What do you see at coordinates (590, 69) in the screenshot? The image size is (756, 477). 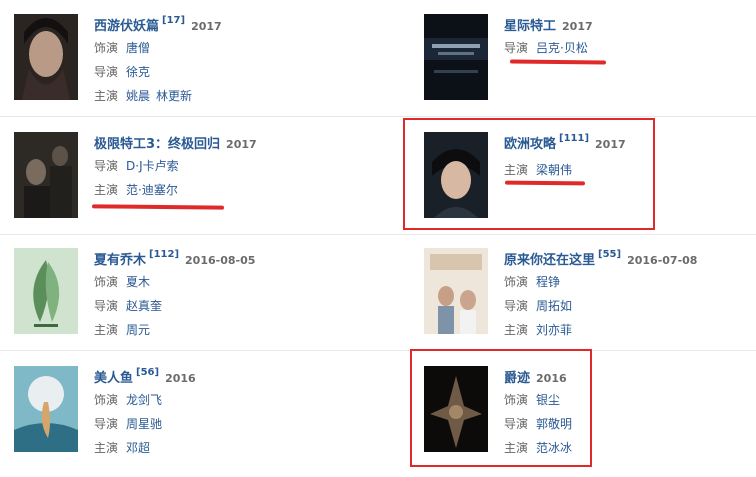 I see `film-card: 星际特工 2017 导演 吕克·贝松` at bounding box center [590, 69].